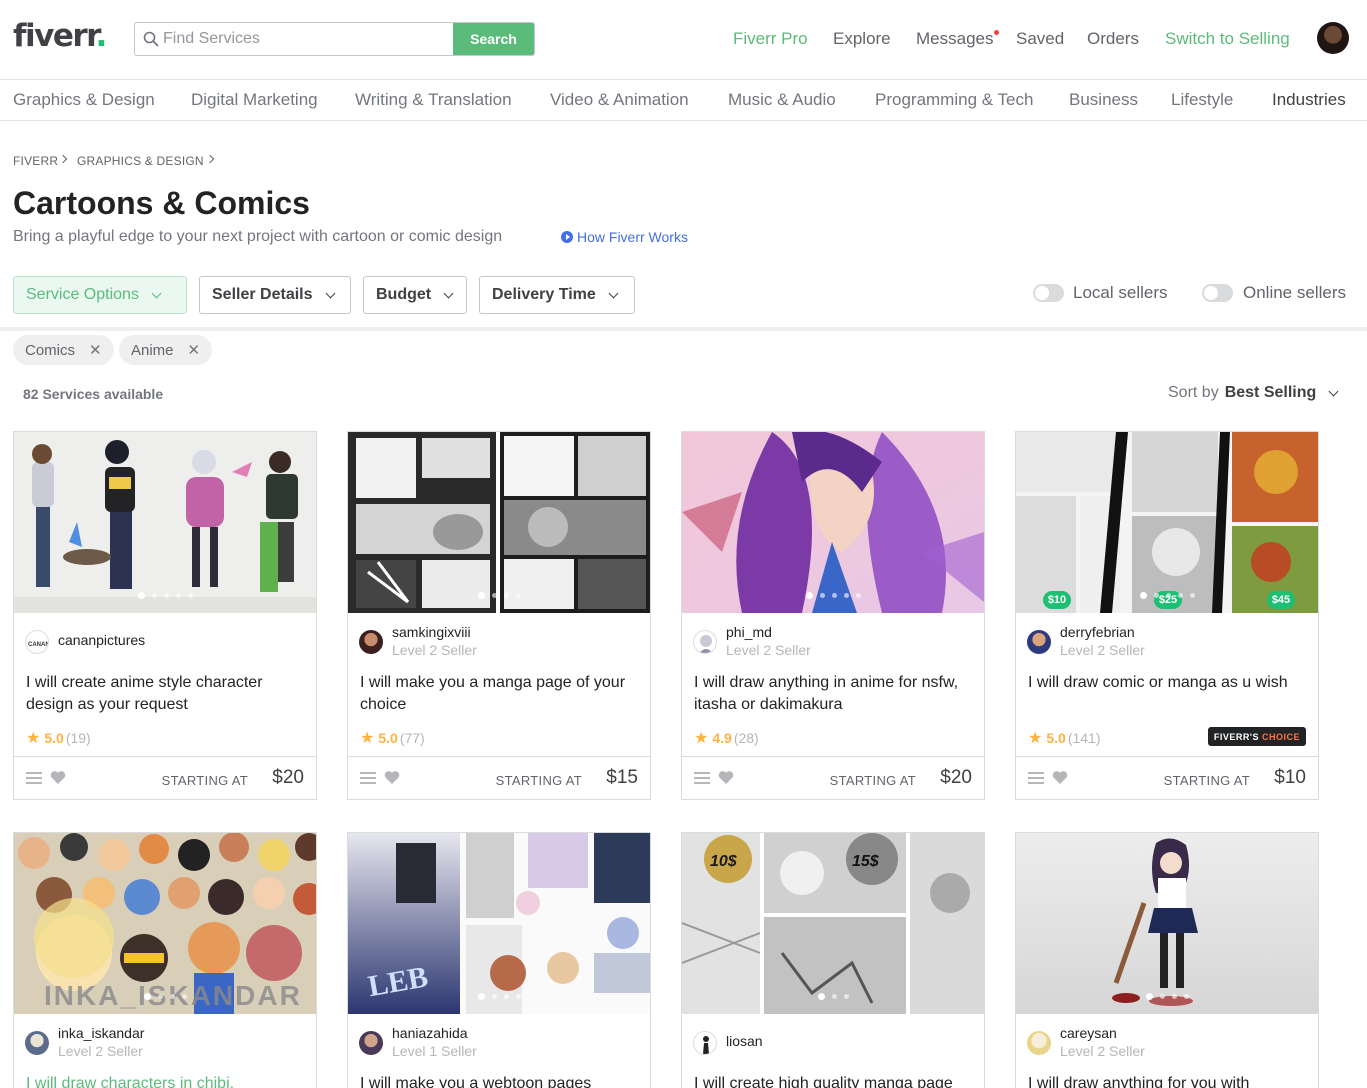 Image resolution: width=1367 pixels, height=1088 pixels. What do you see at coordinates (1309, 100) in the screenshot?
I see `category-industries: Industries` at bounding box center [1309, 100].